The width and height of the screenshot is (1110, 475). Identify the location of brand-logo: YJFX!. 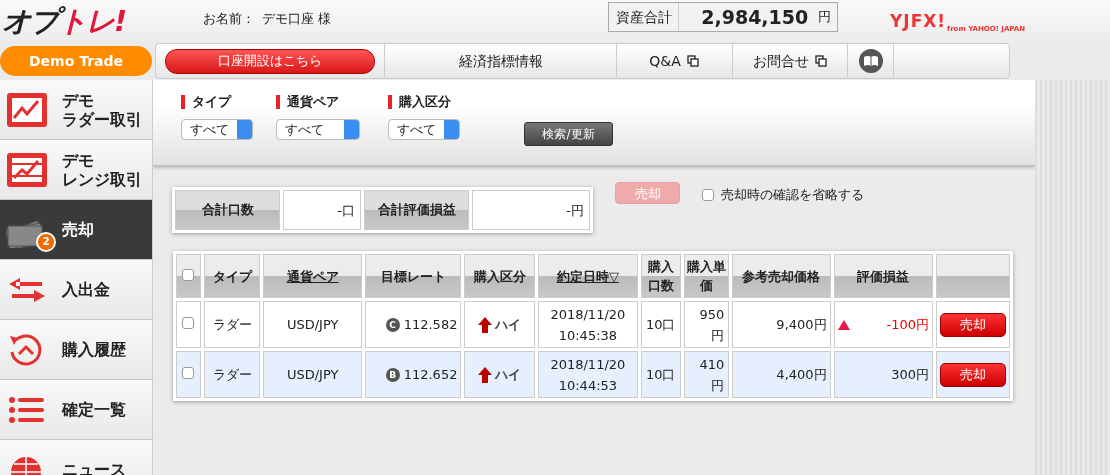
(918, 21).